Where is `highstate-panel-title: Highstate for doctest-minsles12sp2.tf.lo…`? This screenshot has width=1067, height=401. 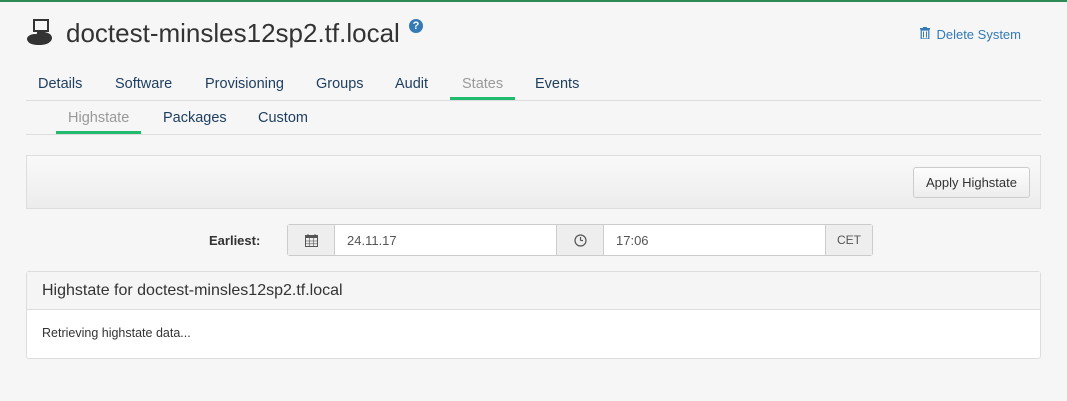
highstate-panel-title: Highstate for doctest-minsles12sp2.tf.lo… is located at coordinates (533, 291).